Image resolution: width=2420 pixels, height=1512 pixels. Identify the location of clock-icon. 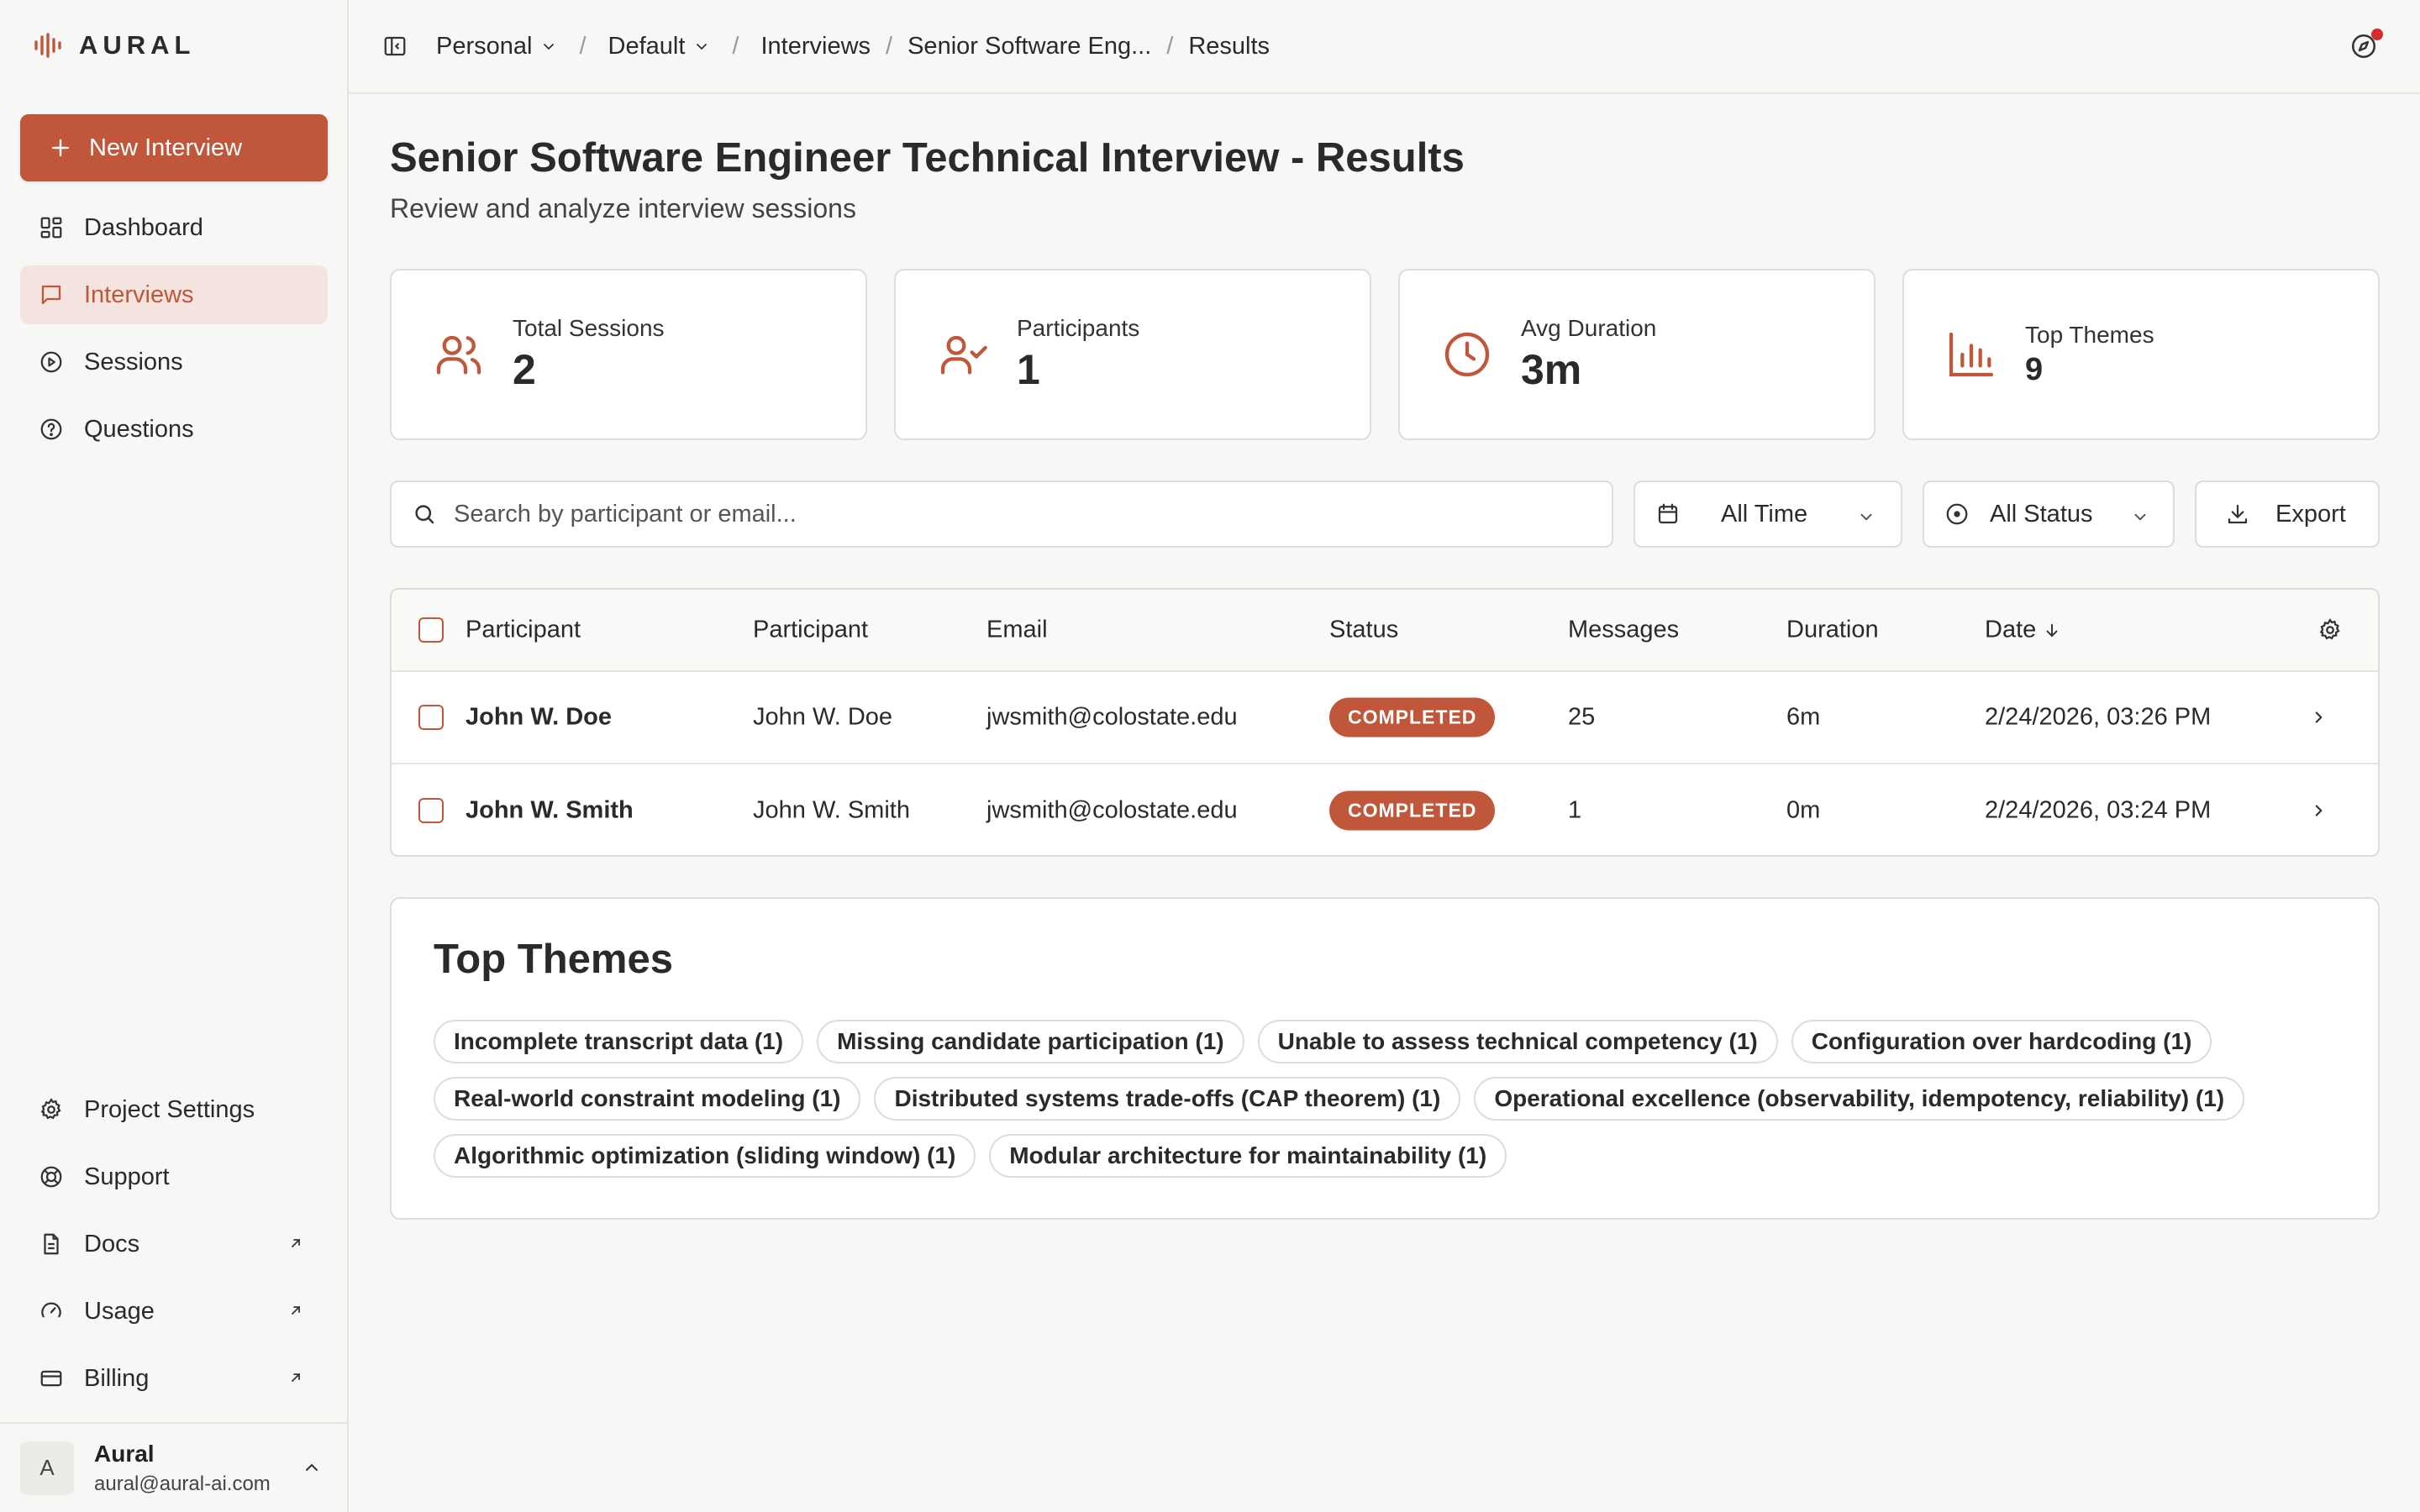
(1467, 354).